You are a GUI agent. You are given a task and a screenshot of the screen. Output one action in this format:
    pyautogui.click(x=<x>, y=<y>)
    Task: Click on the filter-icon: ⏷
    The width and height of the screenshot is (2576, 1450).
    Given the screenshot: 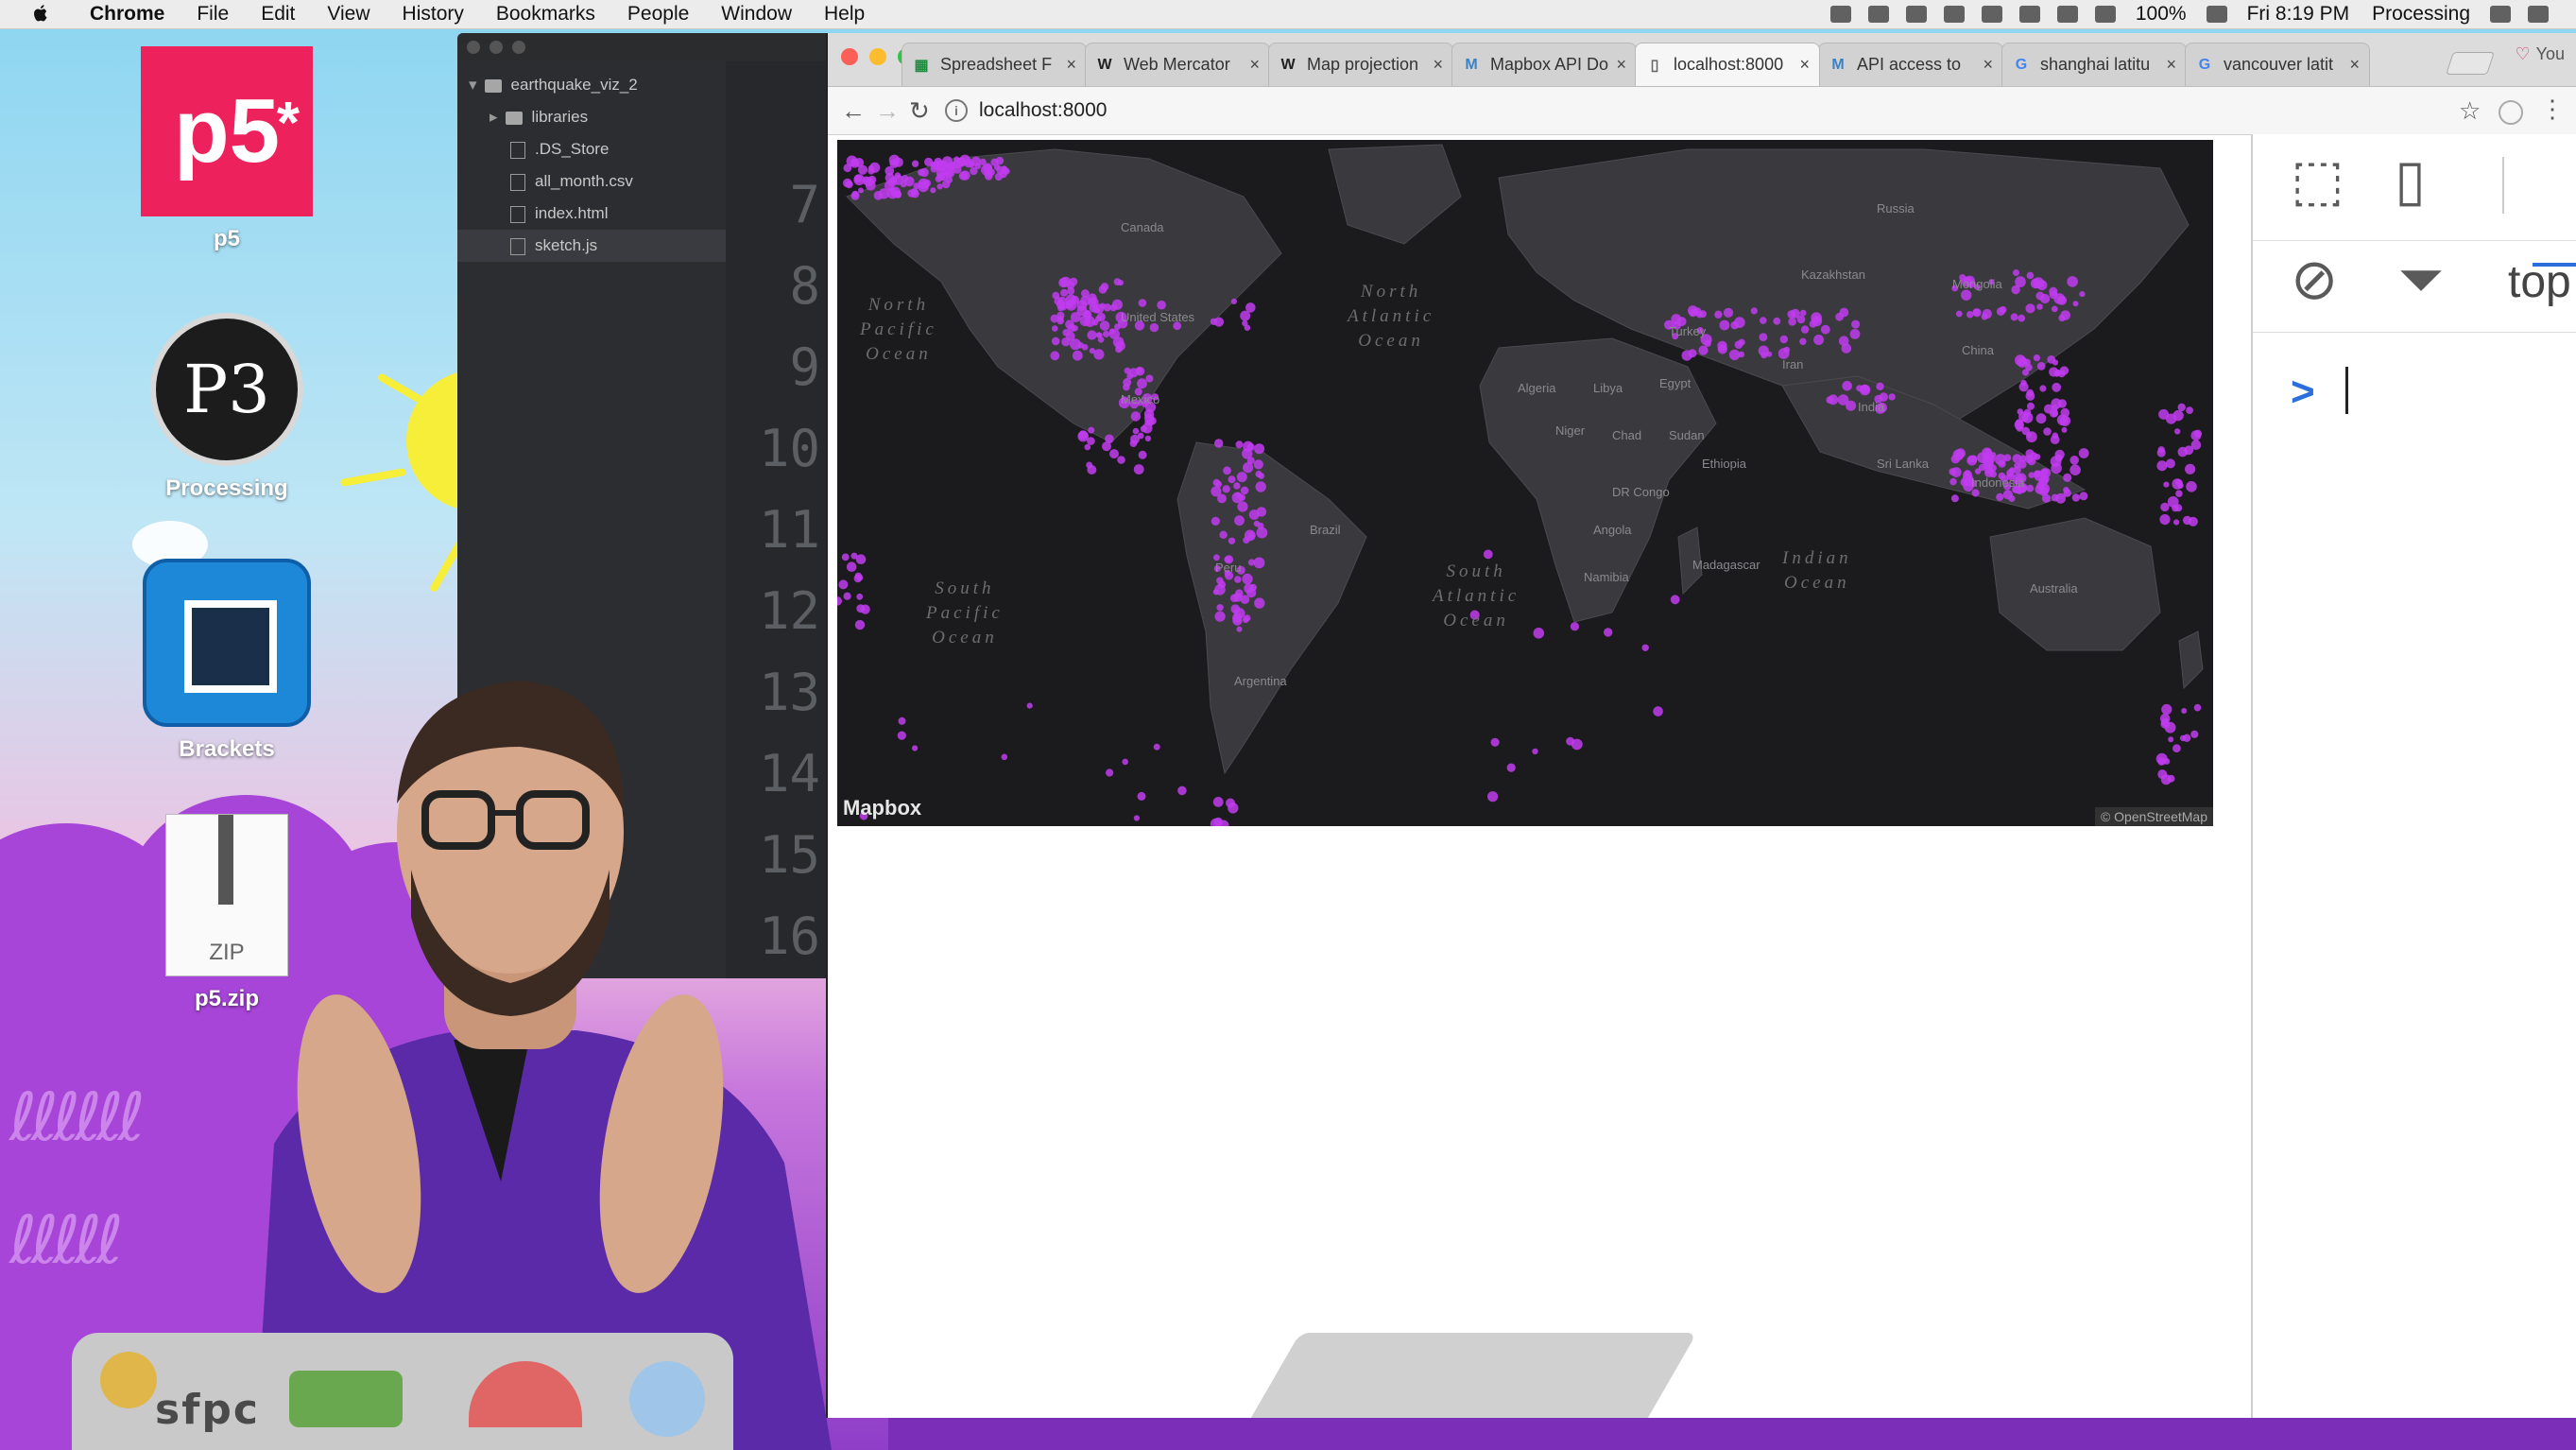 What is the action you would take?
    pyautogui.click(x=2421, y=280)
    